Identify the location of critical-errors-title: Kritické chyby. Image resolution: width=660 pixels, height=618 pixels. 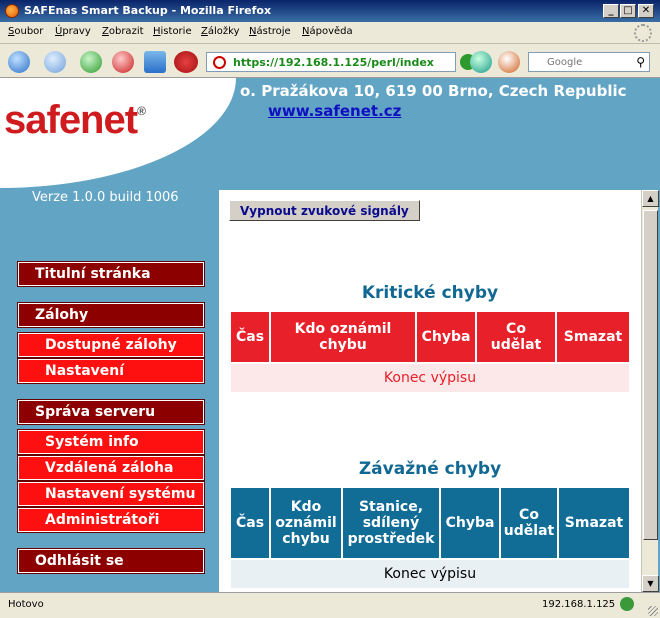
(430, 293).